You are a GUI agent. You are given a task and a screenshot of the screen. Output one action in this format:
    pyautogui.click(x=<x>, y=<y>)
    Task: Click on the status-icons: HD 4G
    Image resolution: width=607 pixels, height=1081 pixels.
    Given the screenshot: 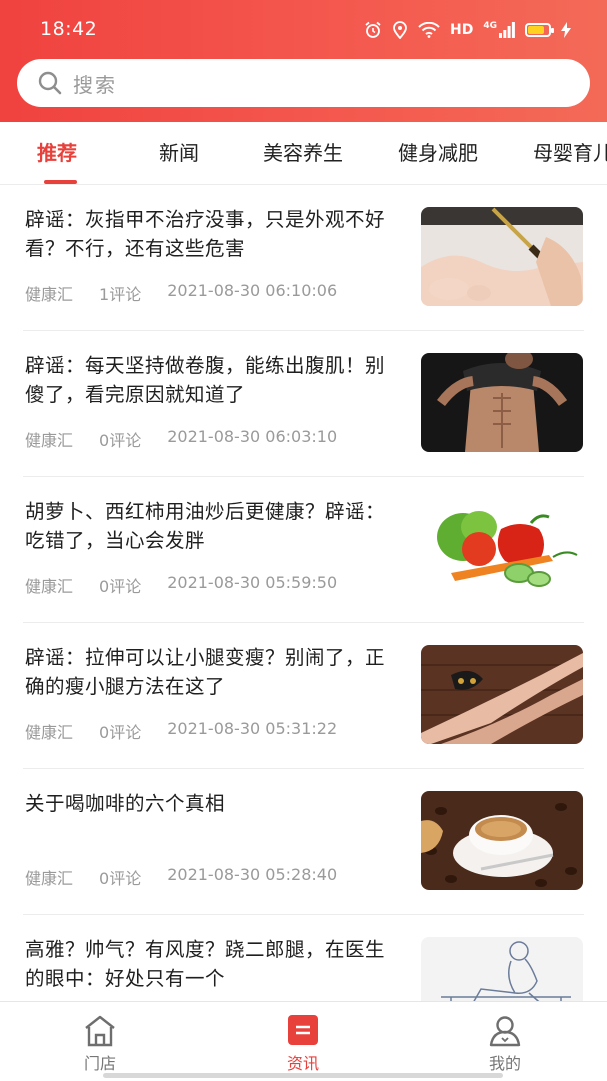 What is the action you would take?
    pyautogui.click(x=467, y=30)
    